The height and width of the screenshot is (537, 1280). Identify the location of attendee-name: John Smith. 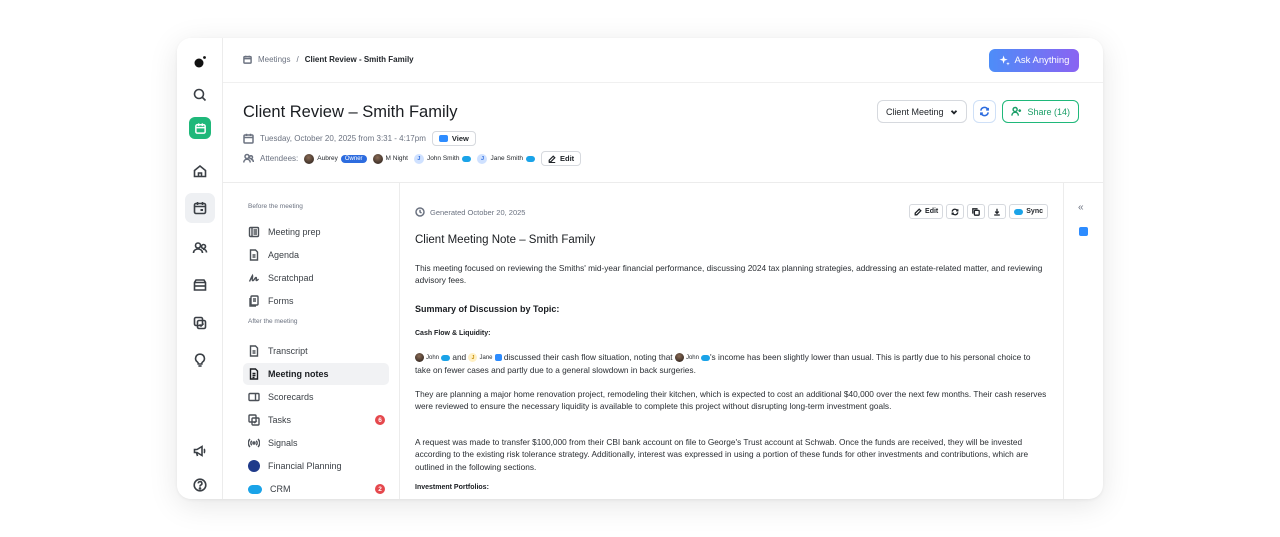
(443, 158).